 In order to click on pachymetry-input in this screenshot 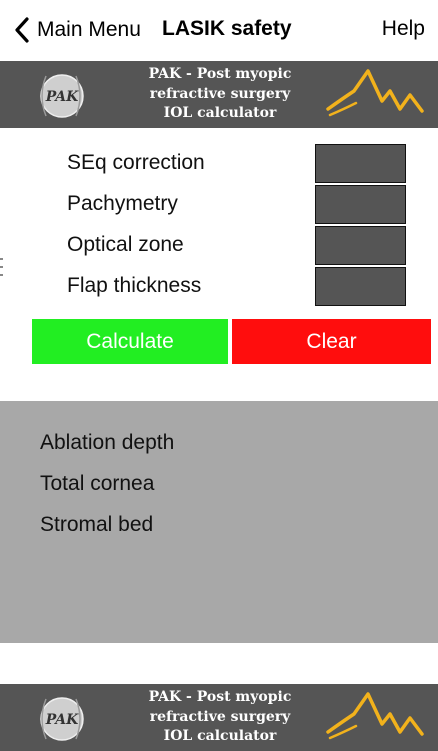, I will do `click(360, 204)`.